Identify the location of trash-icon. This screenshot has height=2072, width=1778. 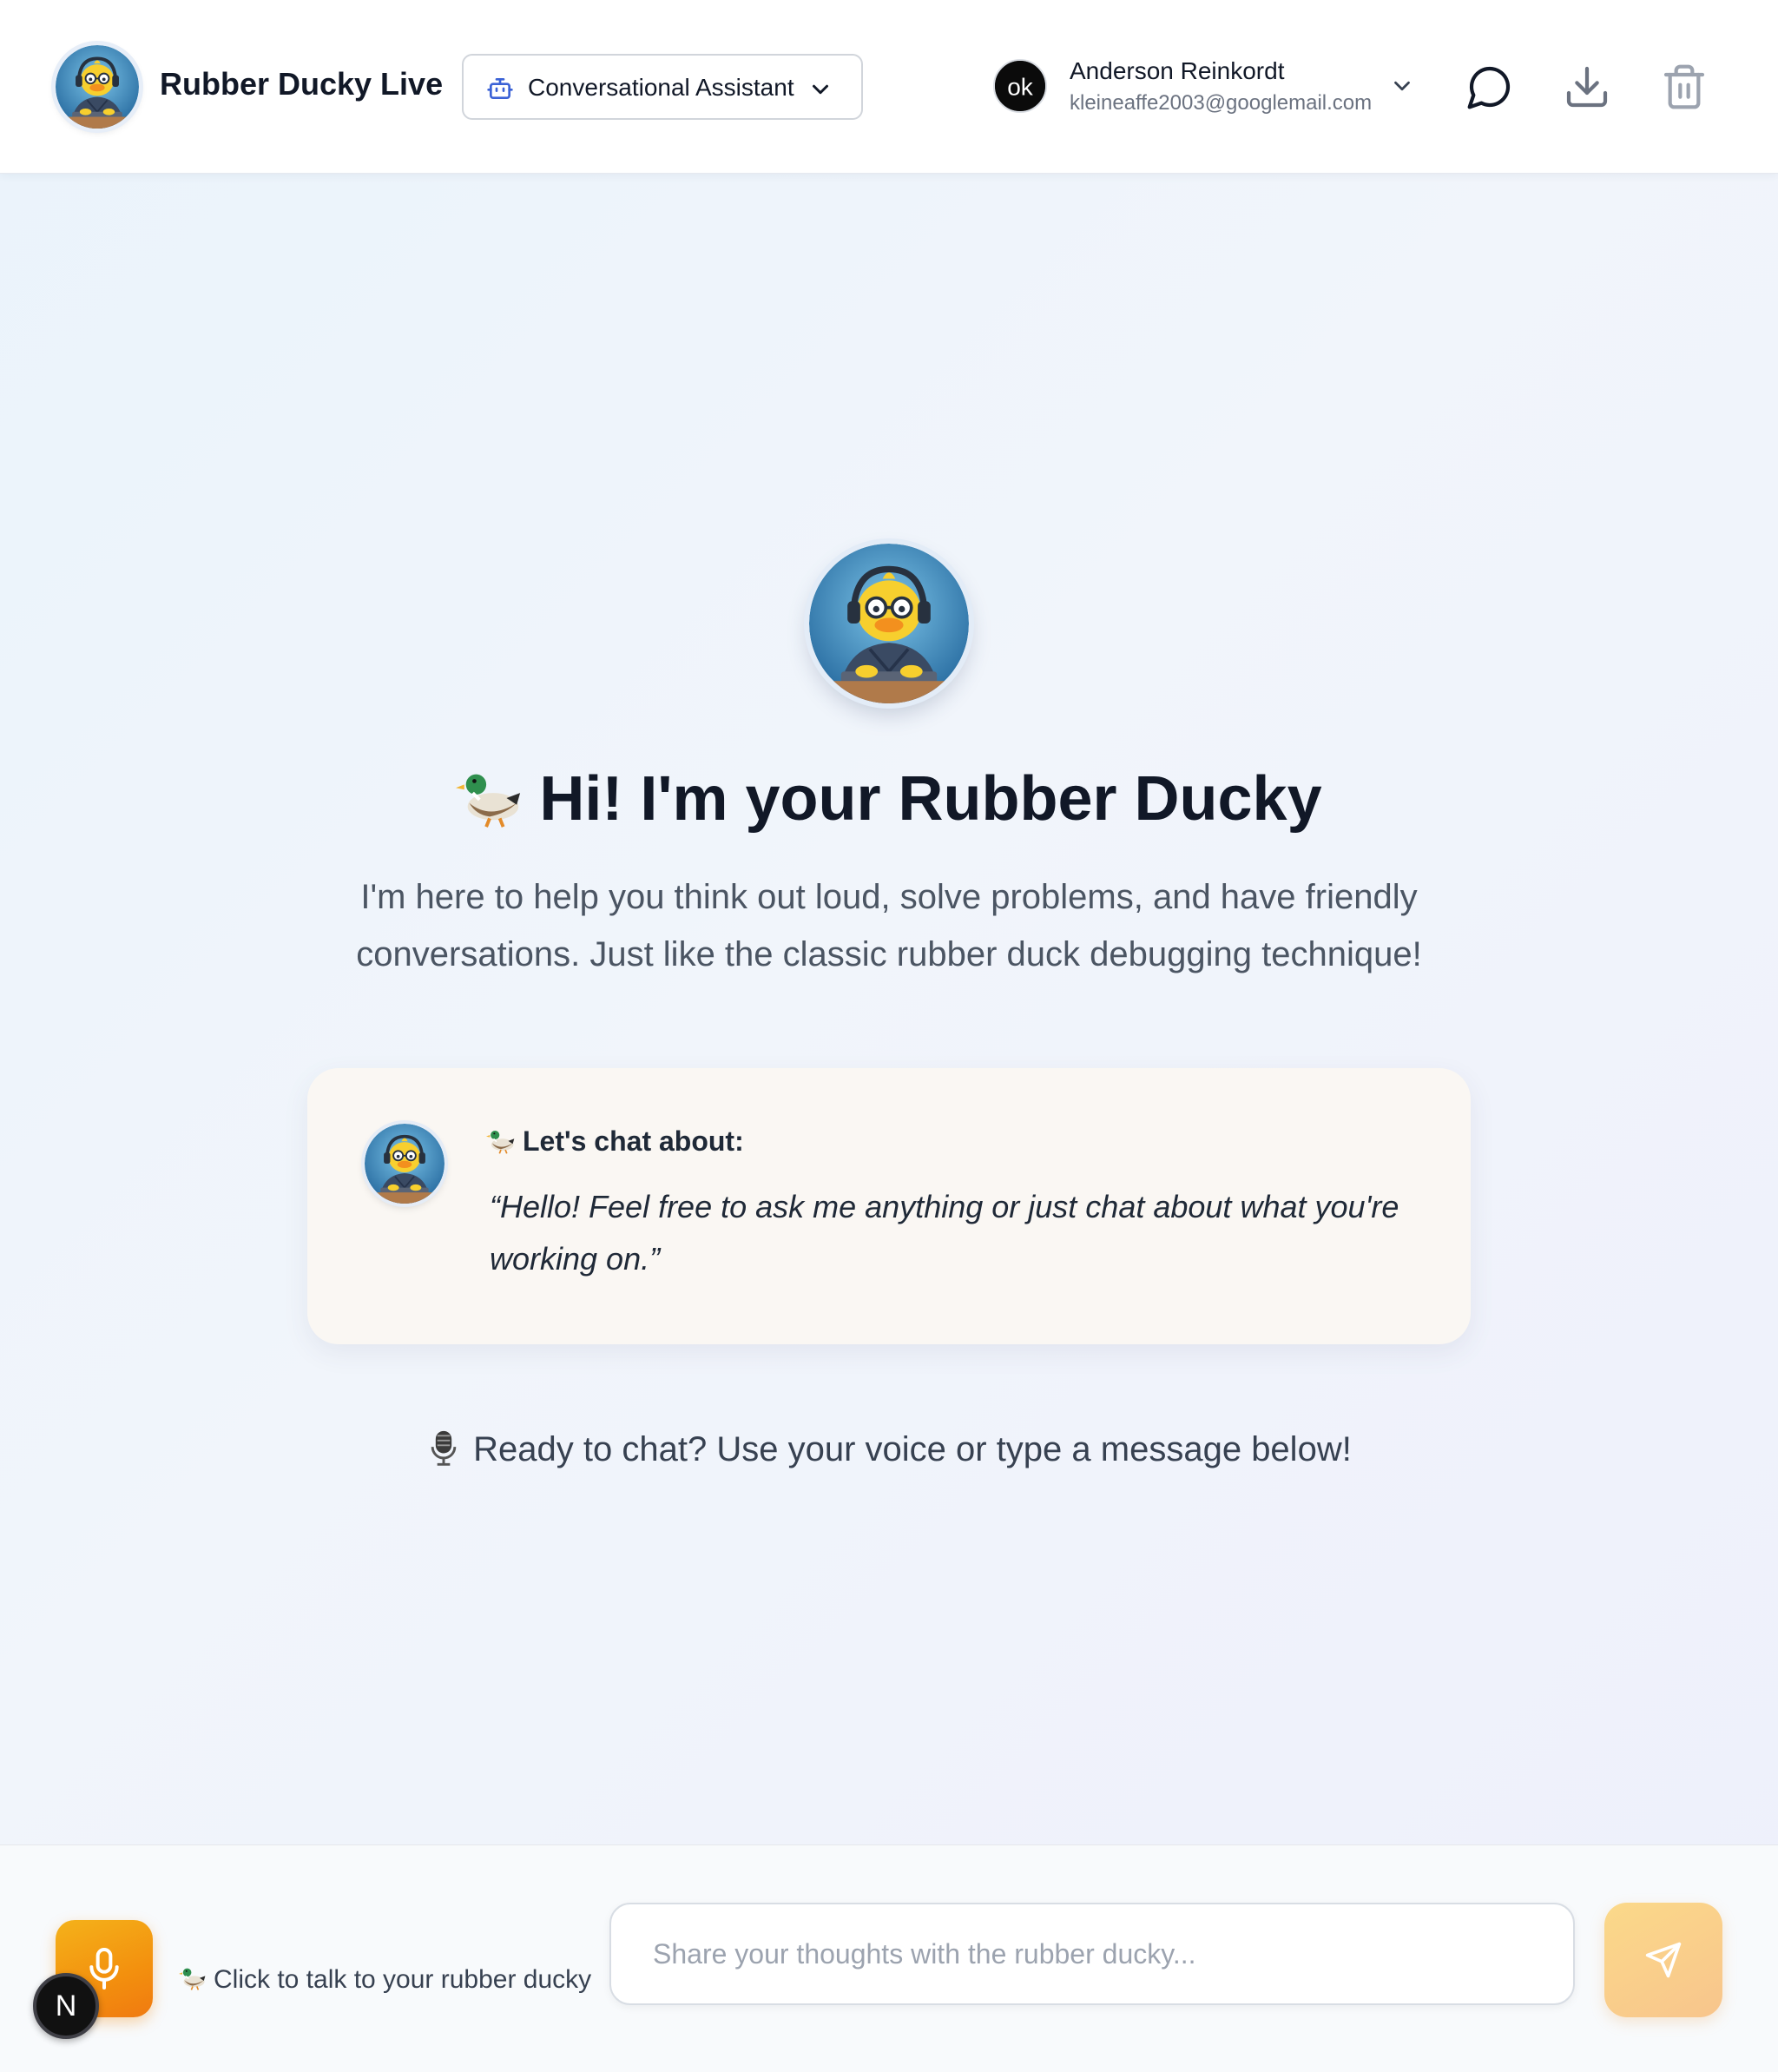
(1684, 87).